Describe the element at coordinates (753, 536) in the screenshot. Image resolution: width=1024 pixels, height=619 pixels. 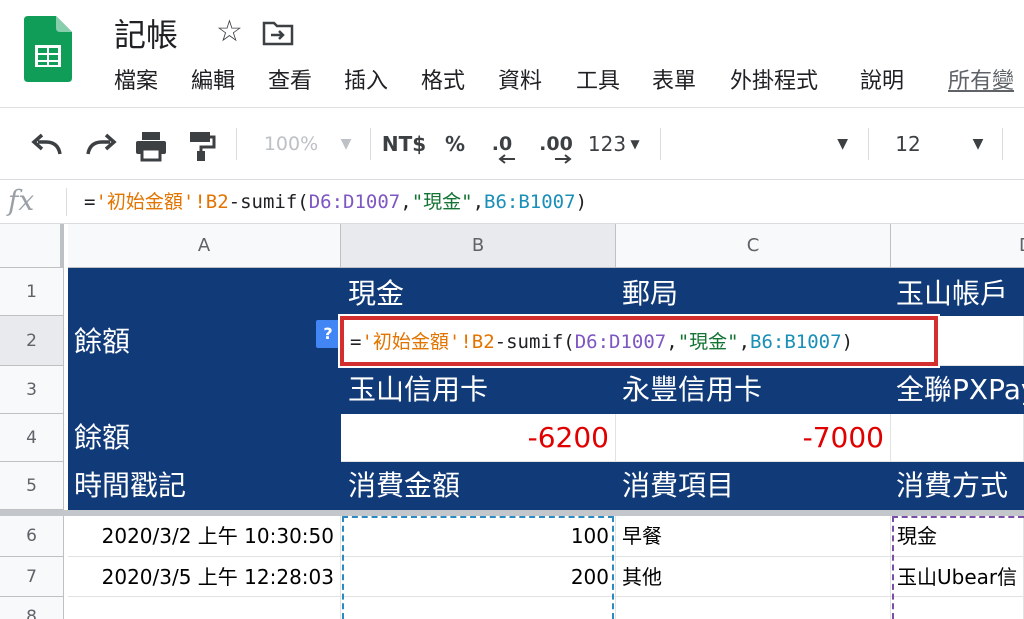
I see `table-cell-item: 早餐` at that location.